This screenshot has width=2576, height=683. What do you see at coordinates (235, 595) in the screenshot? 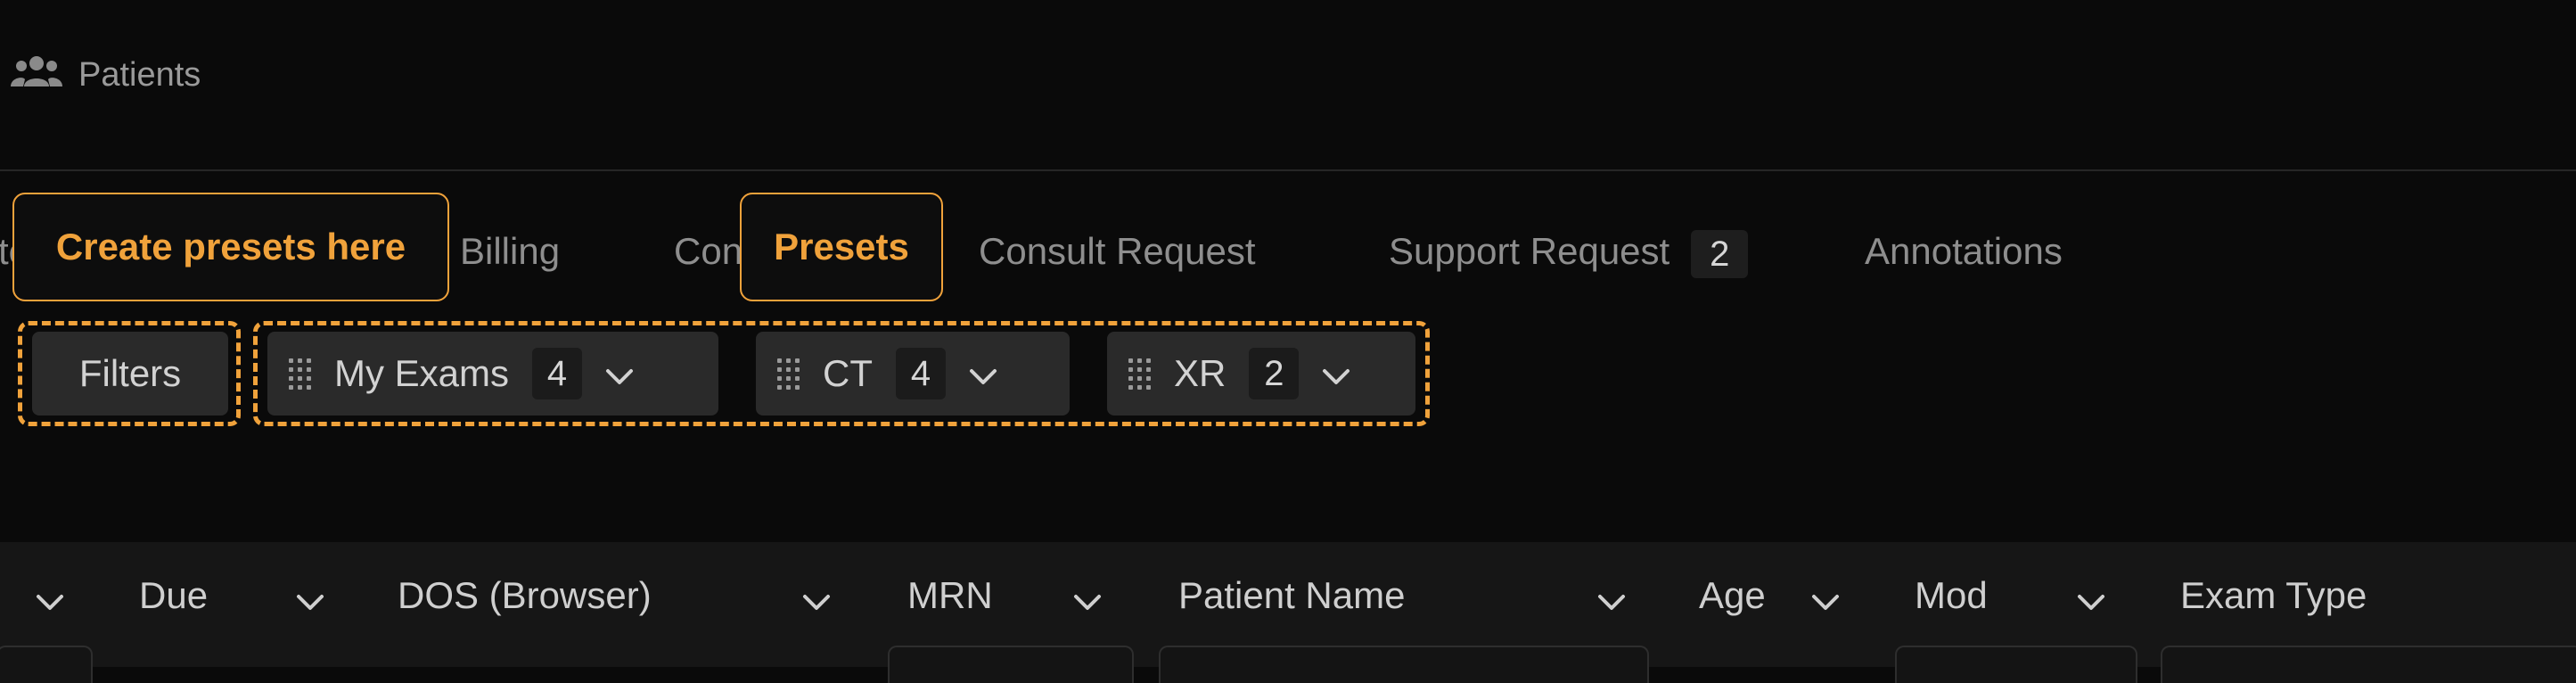
I see `column-header-due: Due` at bounding box center [235, 595].